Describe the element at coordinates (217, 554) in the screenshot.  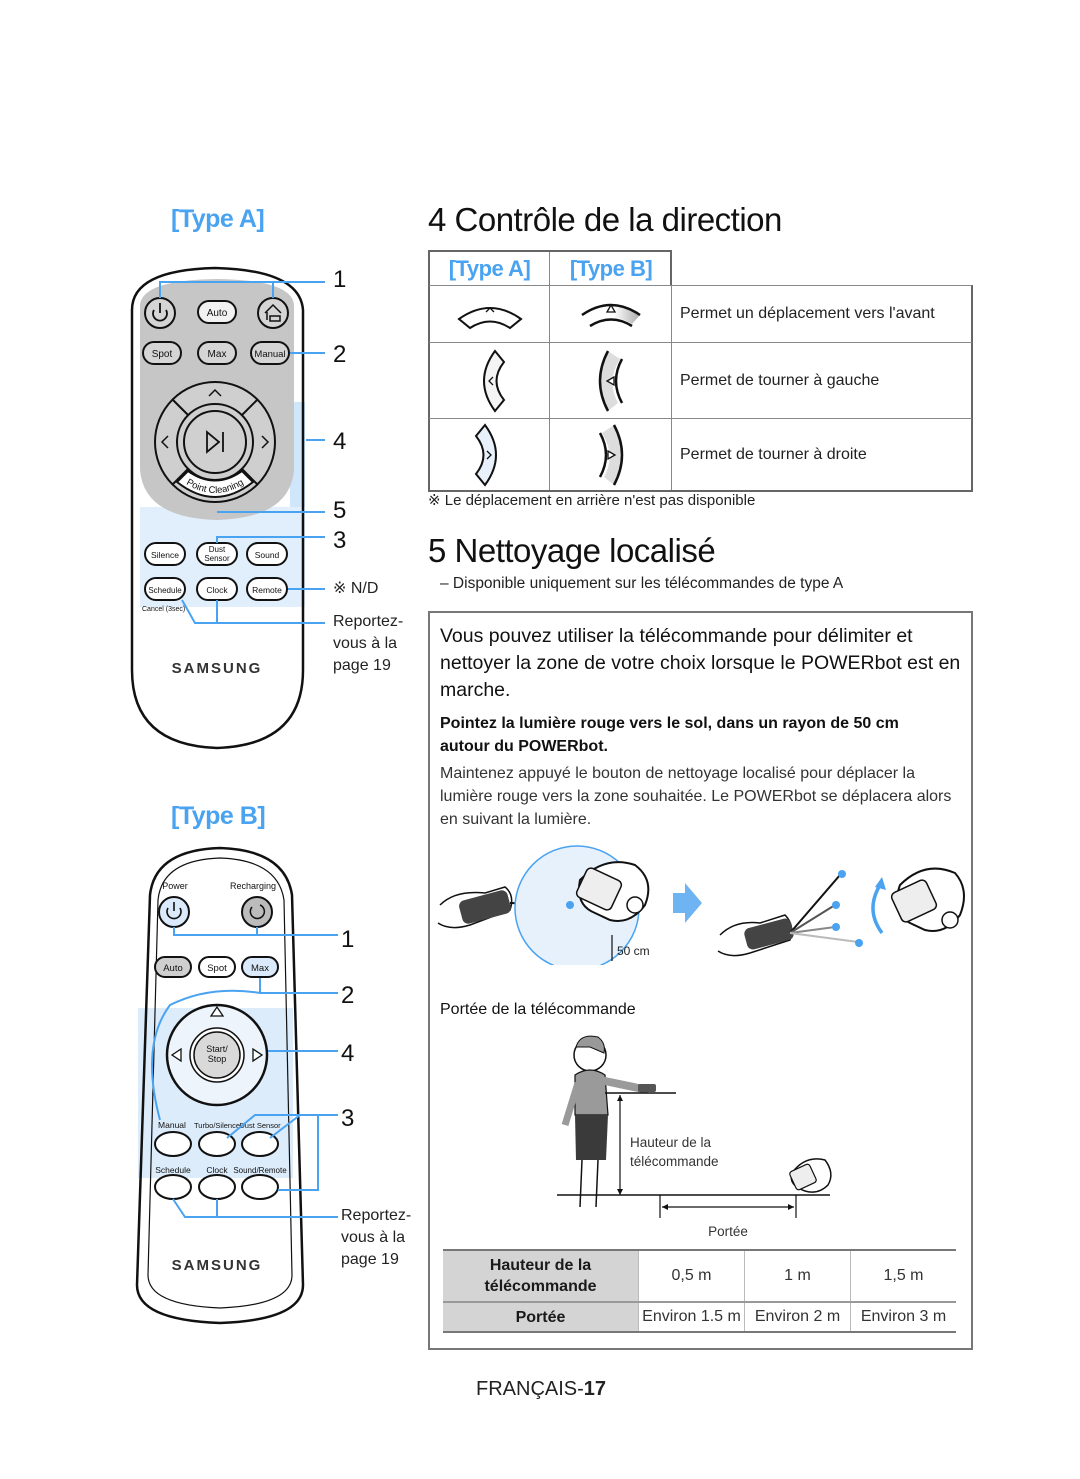
I see `dust-sensor-button: Dust Sensor` at that location.